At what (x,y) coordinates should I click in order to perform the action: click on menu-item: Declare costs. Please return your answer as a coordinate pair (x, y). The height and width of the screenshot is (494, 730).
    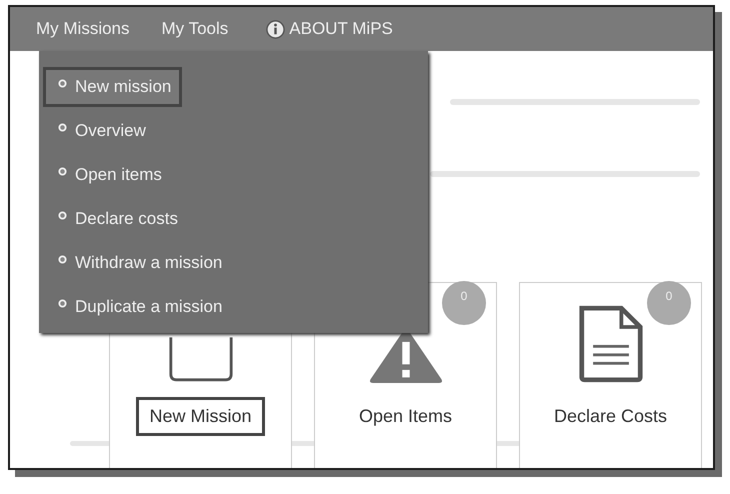
    Looking at the image, I should click on (116, 219).